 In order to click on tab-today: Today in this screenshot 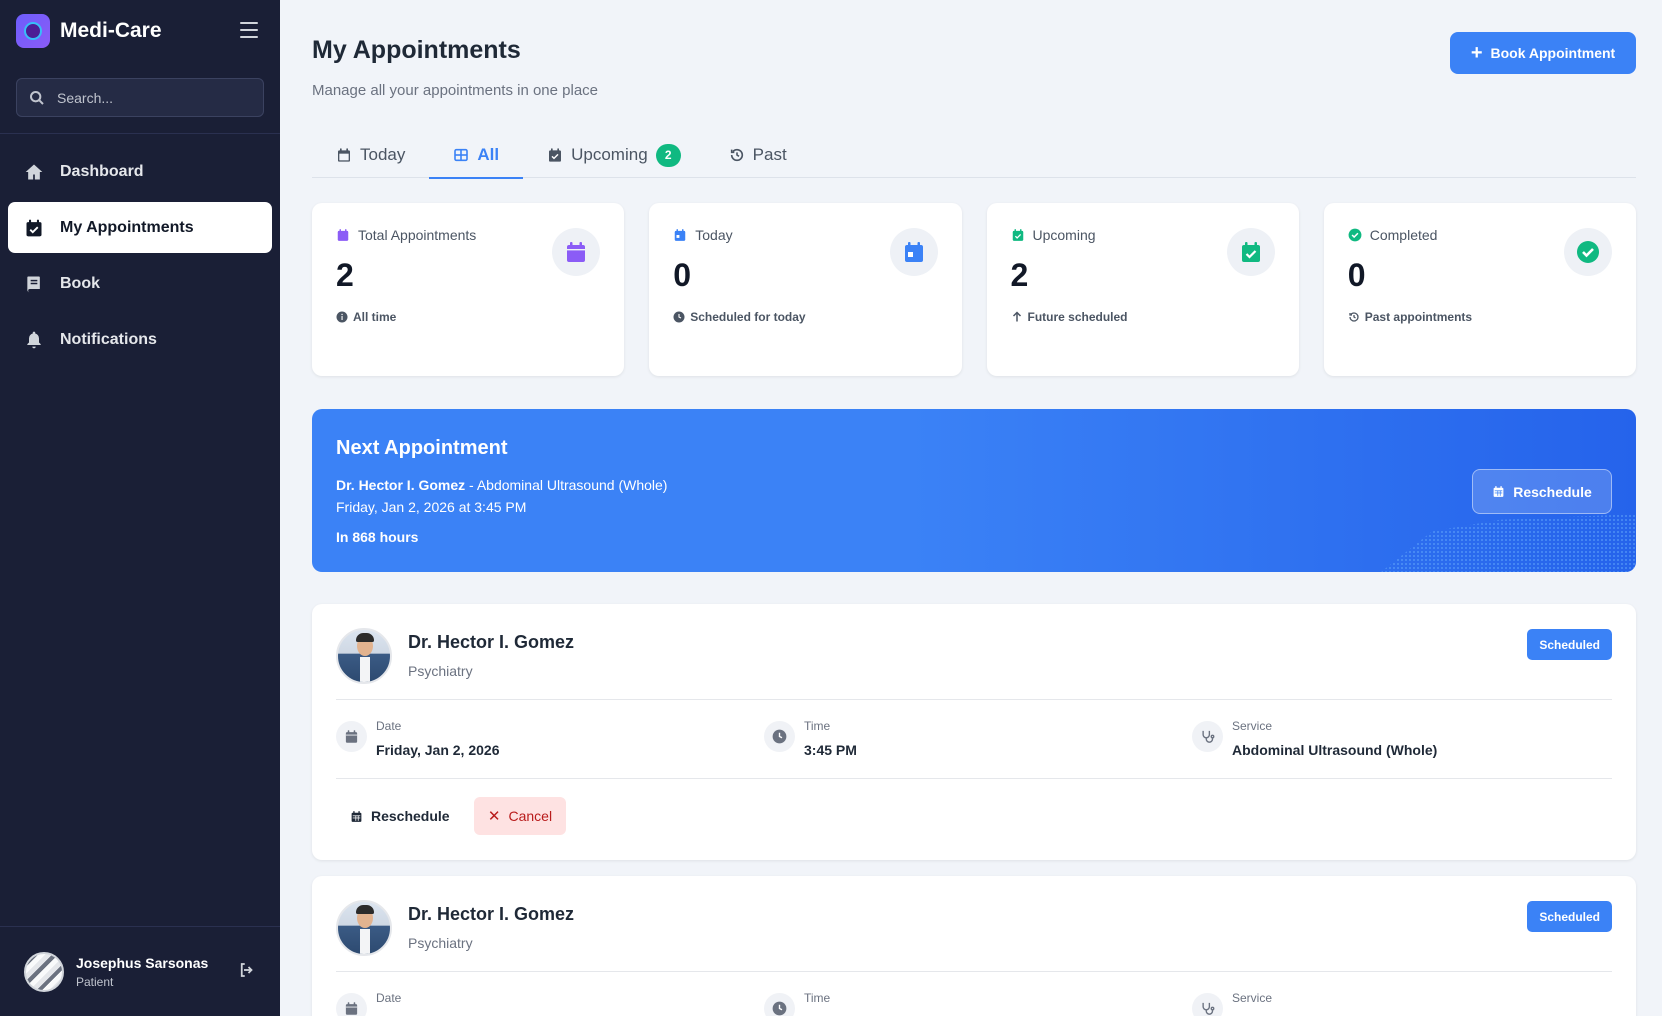, I will do `click(370, 155)`.